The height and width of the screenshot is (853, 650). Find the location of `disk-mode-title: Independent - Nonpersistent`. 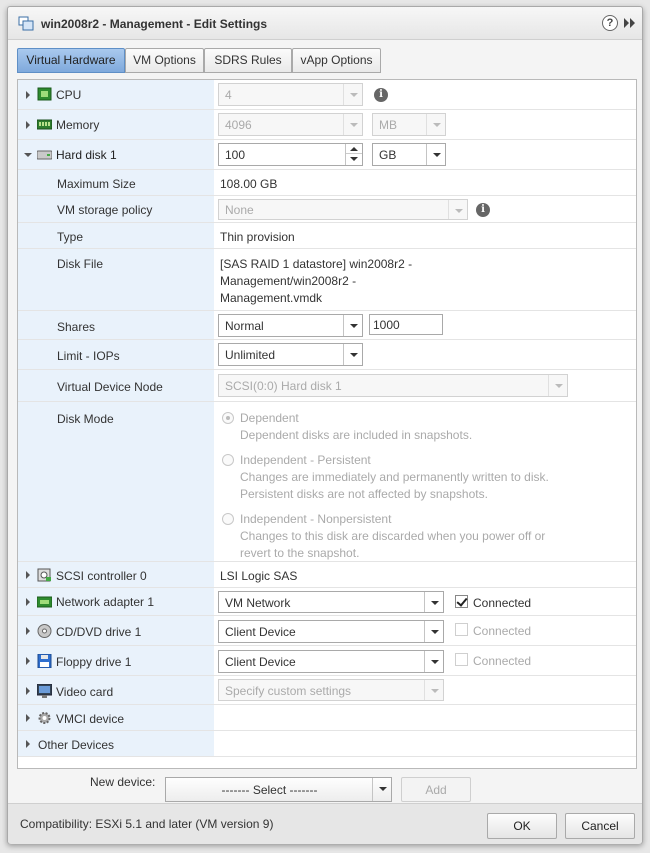

disk-mode-title: Independent - Nonpersistent is located at coordinates (316, 519).